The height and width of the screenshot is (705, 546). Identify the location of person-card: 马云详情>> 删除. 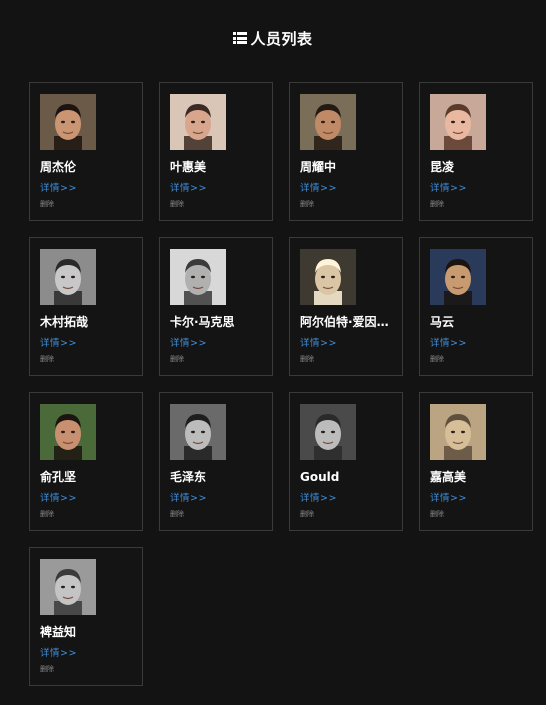
(476, 306).